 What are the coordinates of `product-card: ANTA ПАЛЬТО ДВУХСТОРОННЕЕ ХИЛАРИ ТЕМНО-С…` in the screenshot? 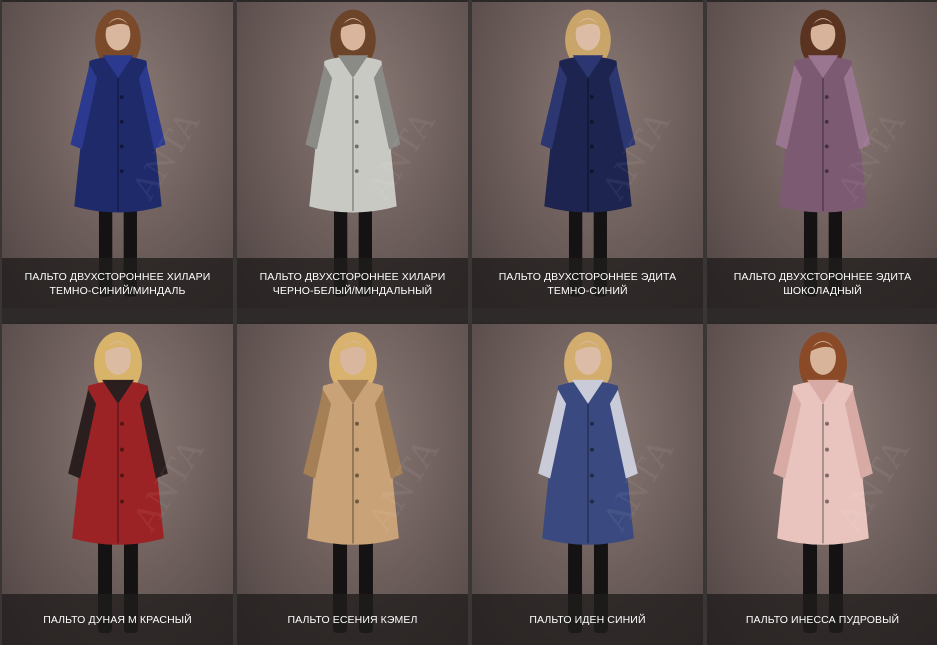 It's located at (117, 161).